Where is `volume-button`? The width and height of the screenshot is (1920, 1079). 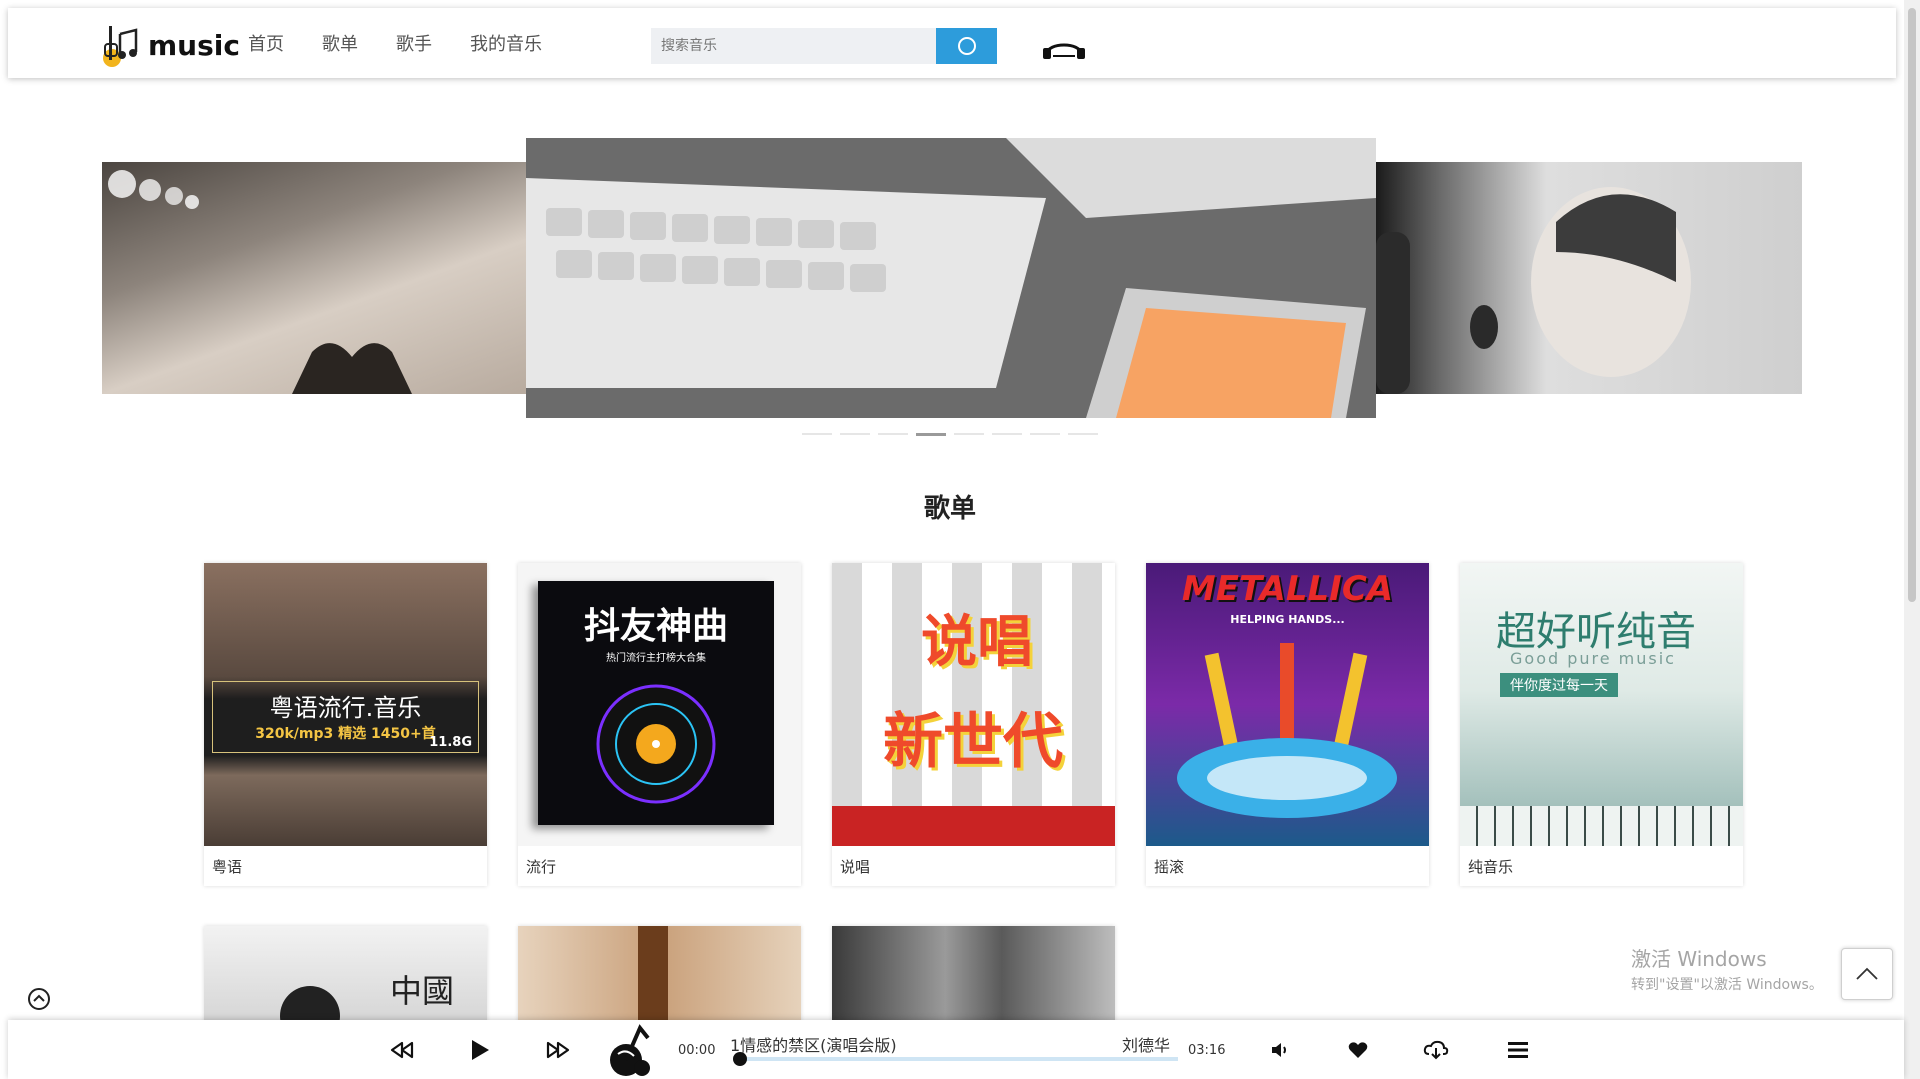
volume-button is located at coordinates (1280, 1050).